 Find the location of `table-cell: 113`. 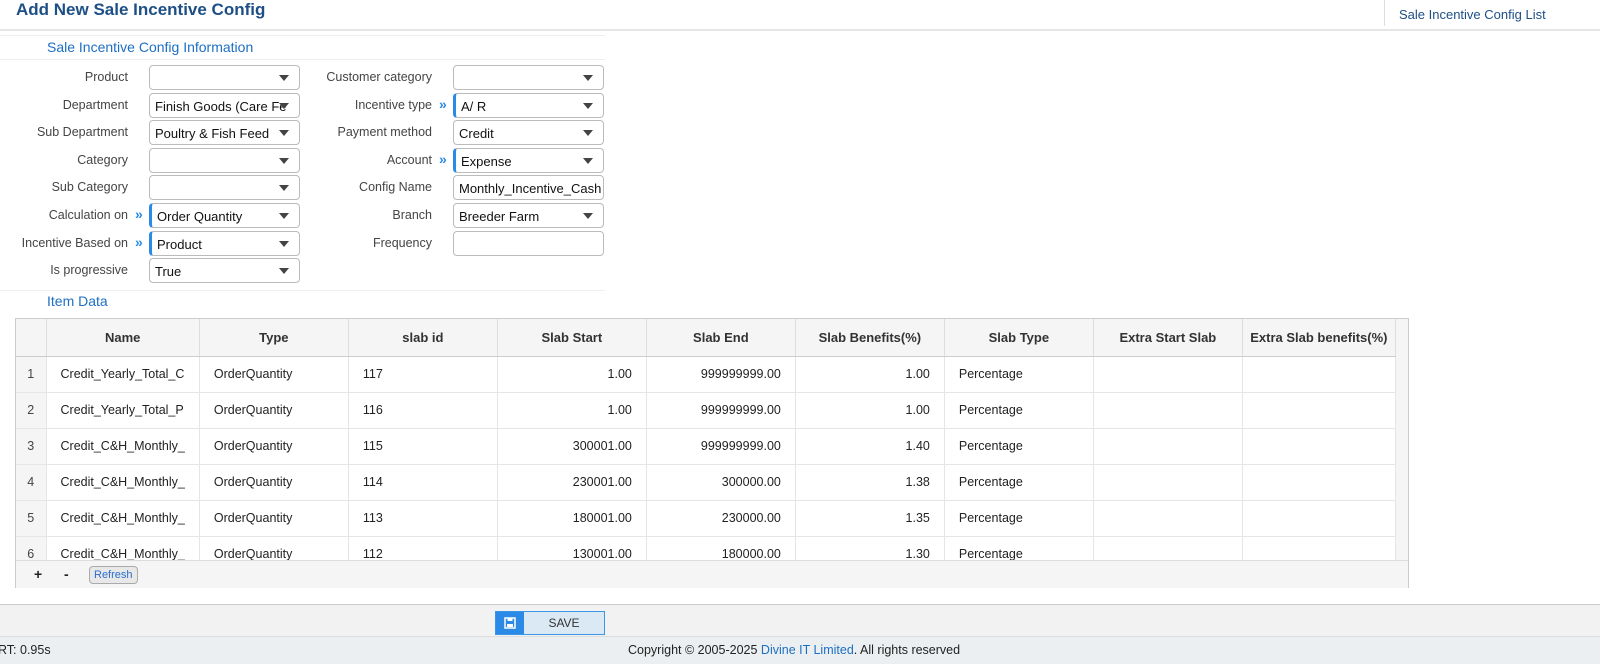

table-cell: 113 is located at coordinates (423, 518).